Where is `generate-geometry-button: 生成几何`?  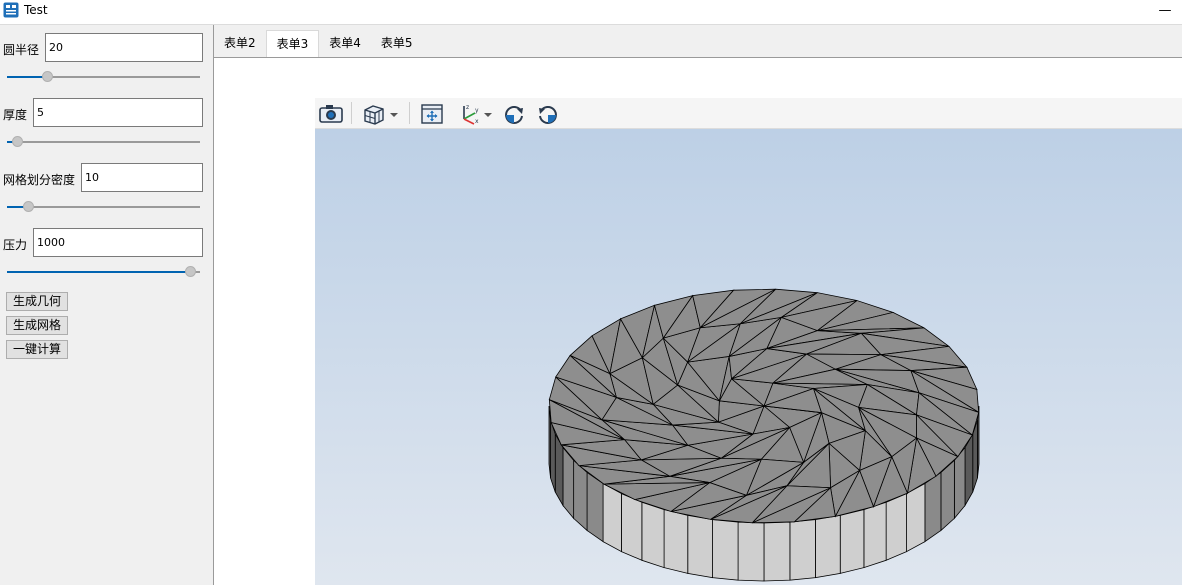
generate-geometry-button: 生成几何 is located at coordinates (37, 301).